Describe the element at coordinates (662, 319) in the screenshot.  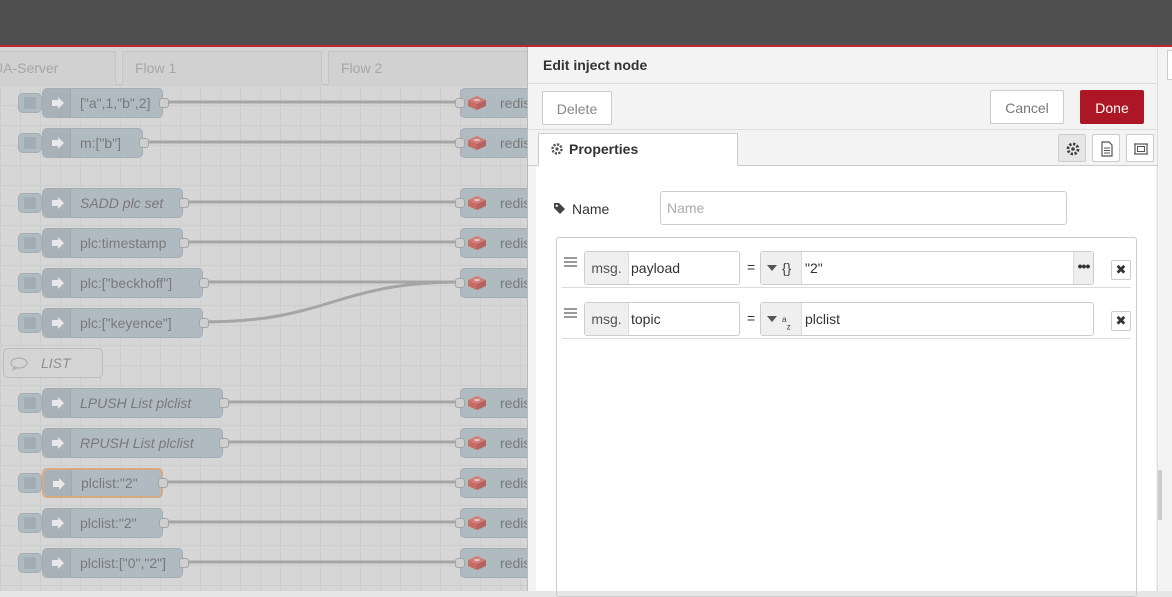
I see `property-name-field: msg. topic` at that location.